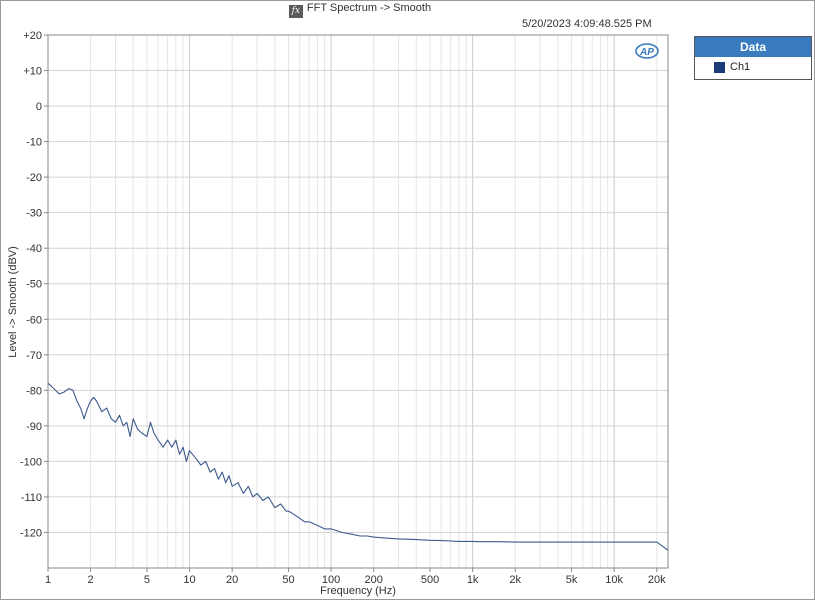 Image resolution: width=815 pixels, height=600 pixels. What do you see at coordinates (13, 302) in the screenshot?
I see `y-axis-label: Level -> Smooth (dBV)` at bounding box center [13, 302].